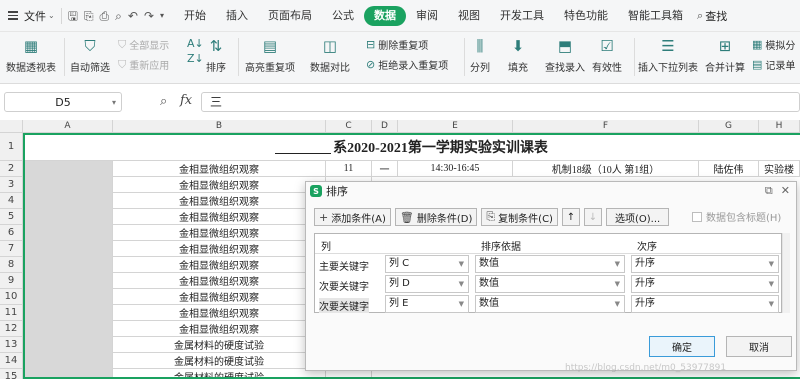  Describe the element at coordinates (397, 44) in the screenshot. I see `remove-duplicates-button: ⊟ 删除重复项` at that location.